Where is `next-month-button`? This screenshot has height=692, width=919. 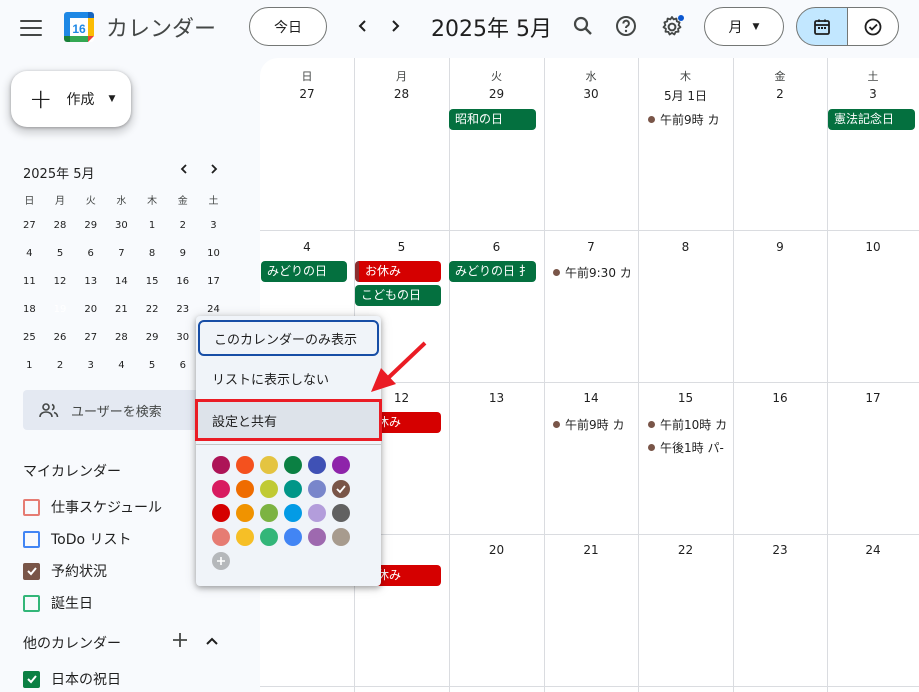 next-month-button is located at coordinates (395, 26).